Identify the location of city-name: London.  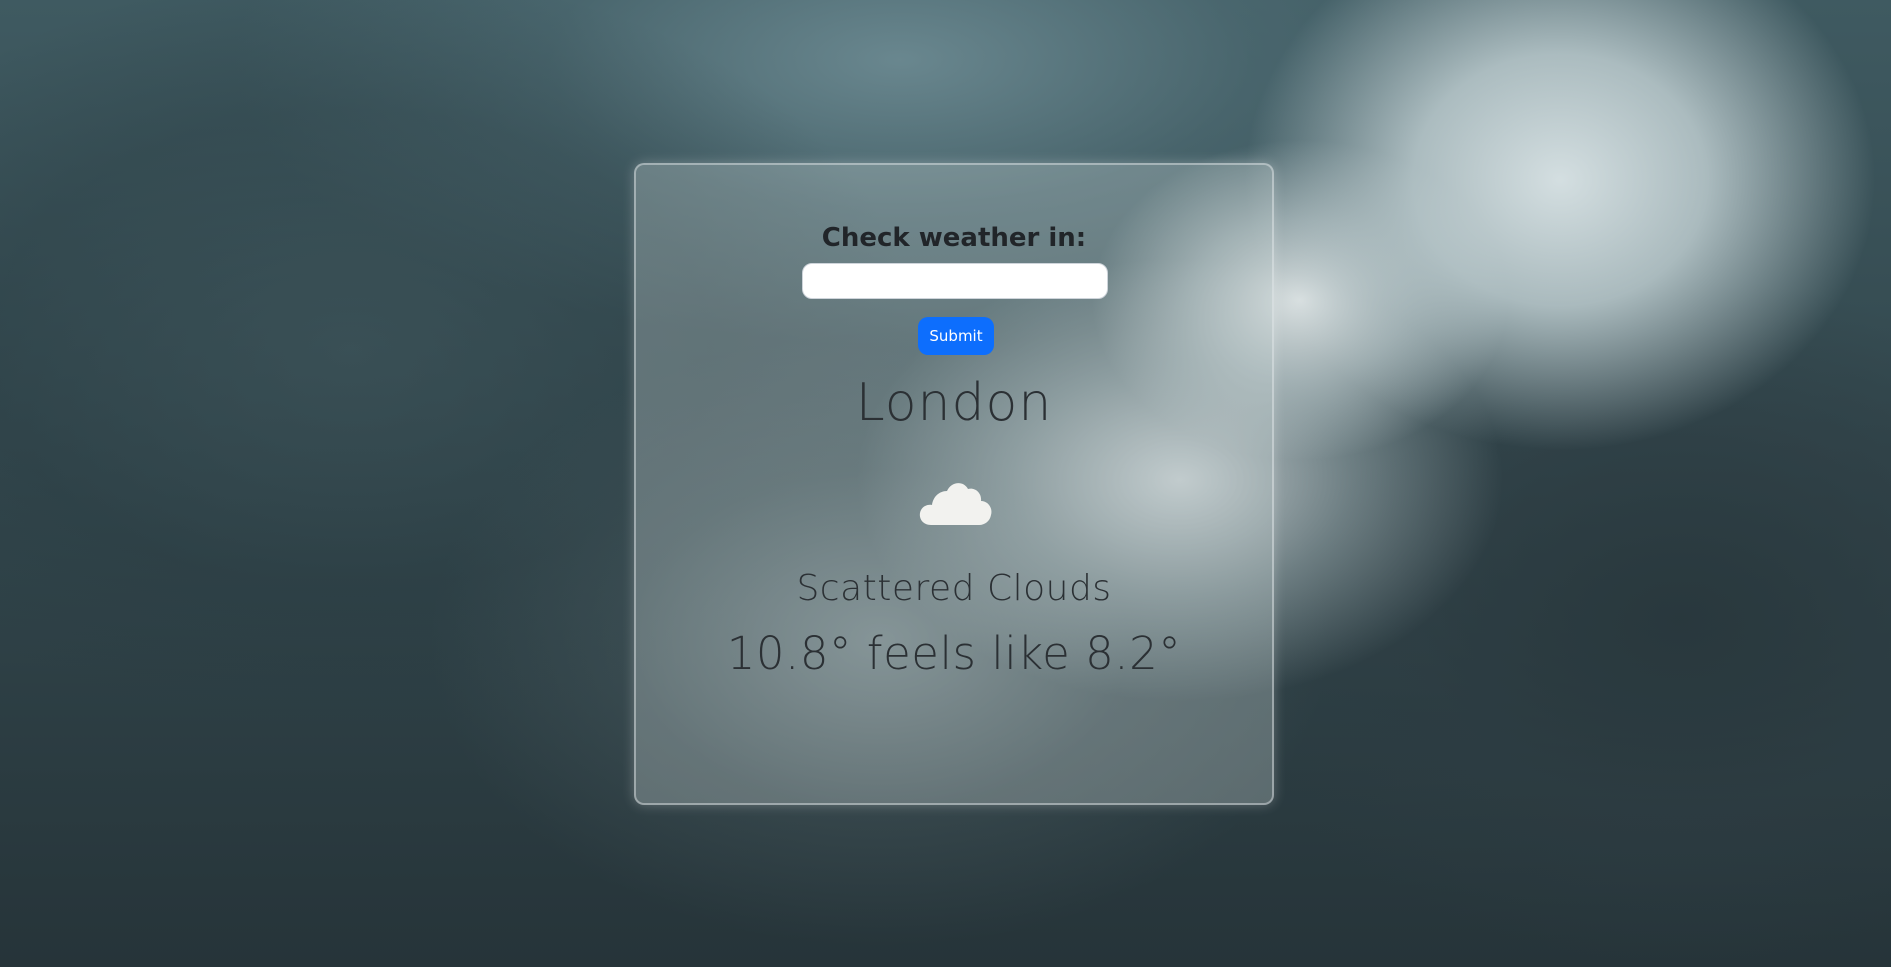
(954, 403).